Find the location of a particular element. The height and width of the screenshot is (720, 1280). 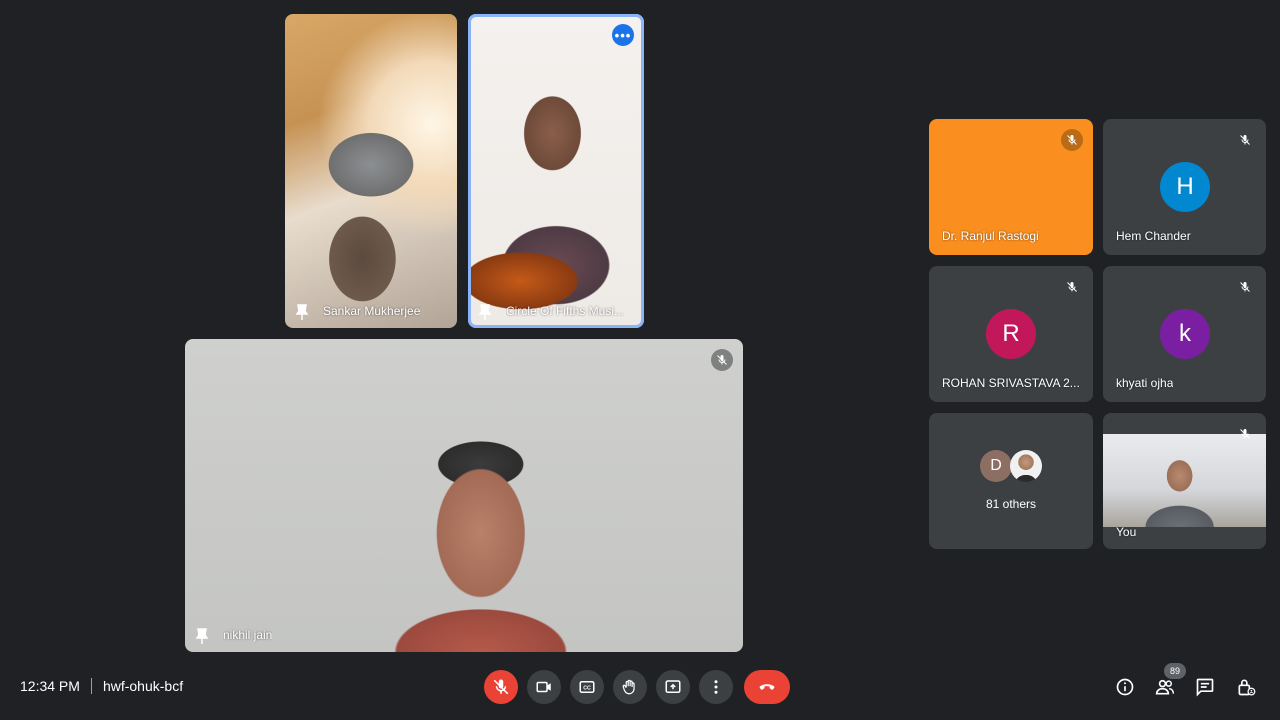

raise-hand-button is located at coordinates (630, 687).